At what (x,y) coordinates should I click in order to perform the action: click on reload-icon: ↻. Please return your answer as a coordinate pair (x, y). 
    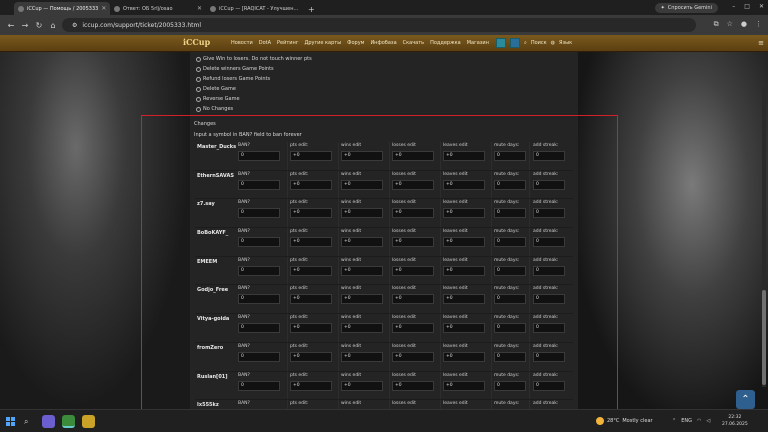
    Looking at the image, I should click on (39, 25).